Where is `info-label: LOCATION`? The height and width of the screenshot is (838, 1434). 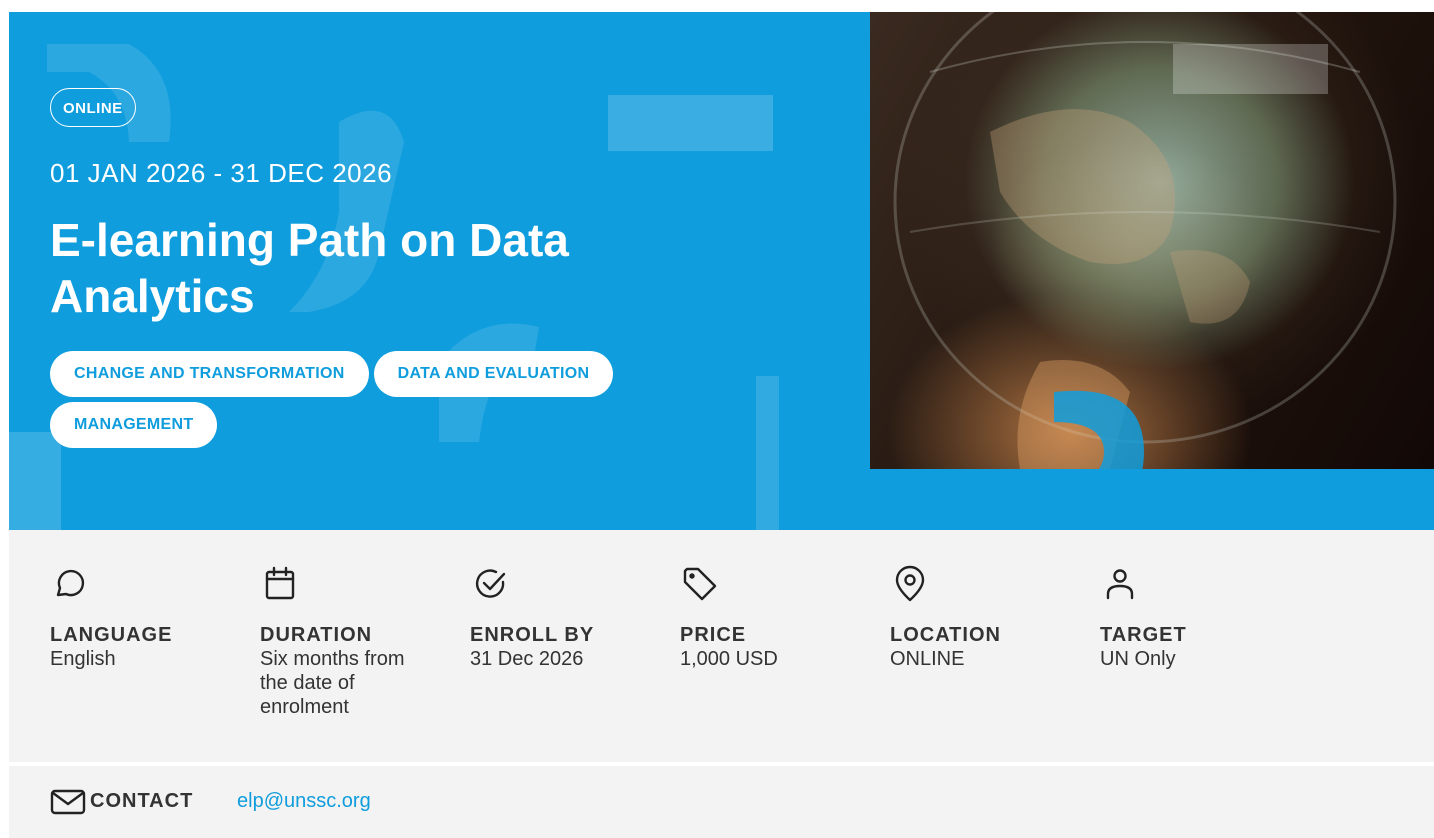 info-label: LOCATION is located at coordinates (945, 635).